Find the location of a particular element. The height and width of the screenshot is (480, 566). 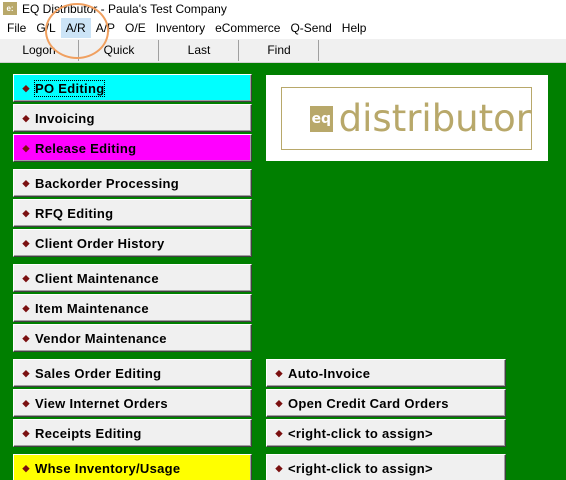

client-maintenance-button: ◆ Client Maintenance is located at coordinates (132, 278).